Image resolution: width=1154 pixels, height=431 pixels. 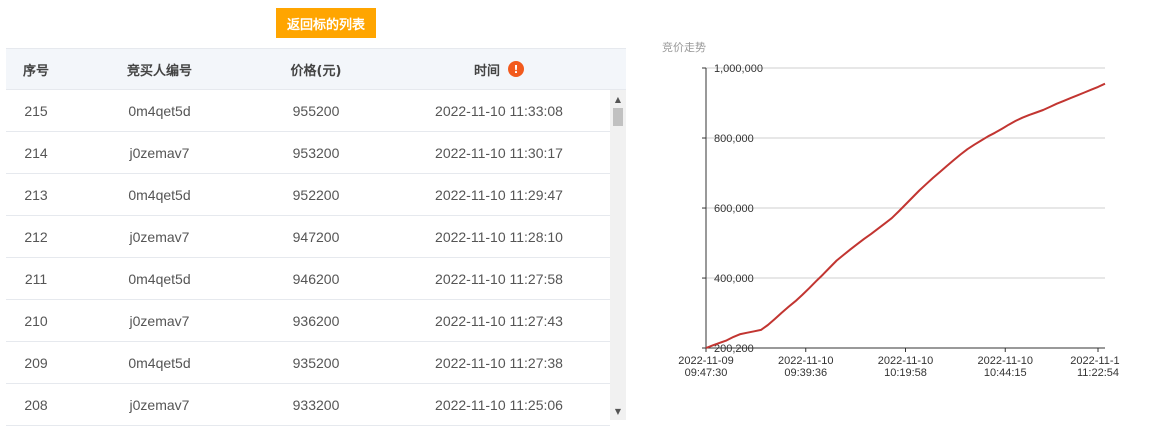 I want to click on scrollbar-thumb, so click(x=618, y=117).